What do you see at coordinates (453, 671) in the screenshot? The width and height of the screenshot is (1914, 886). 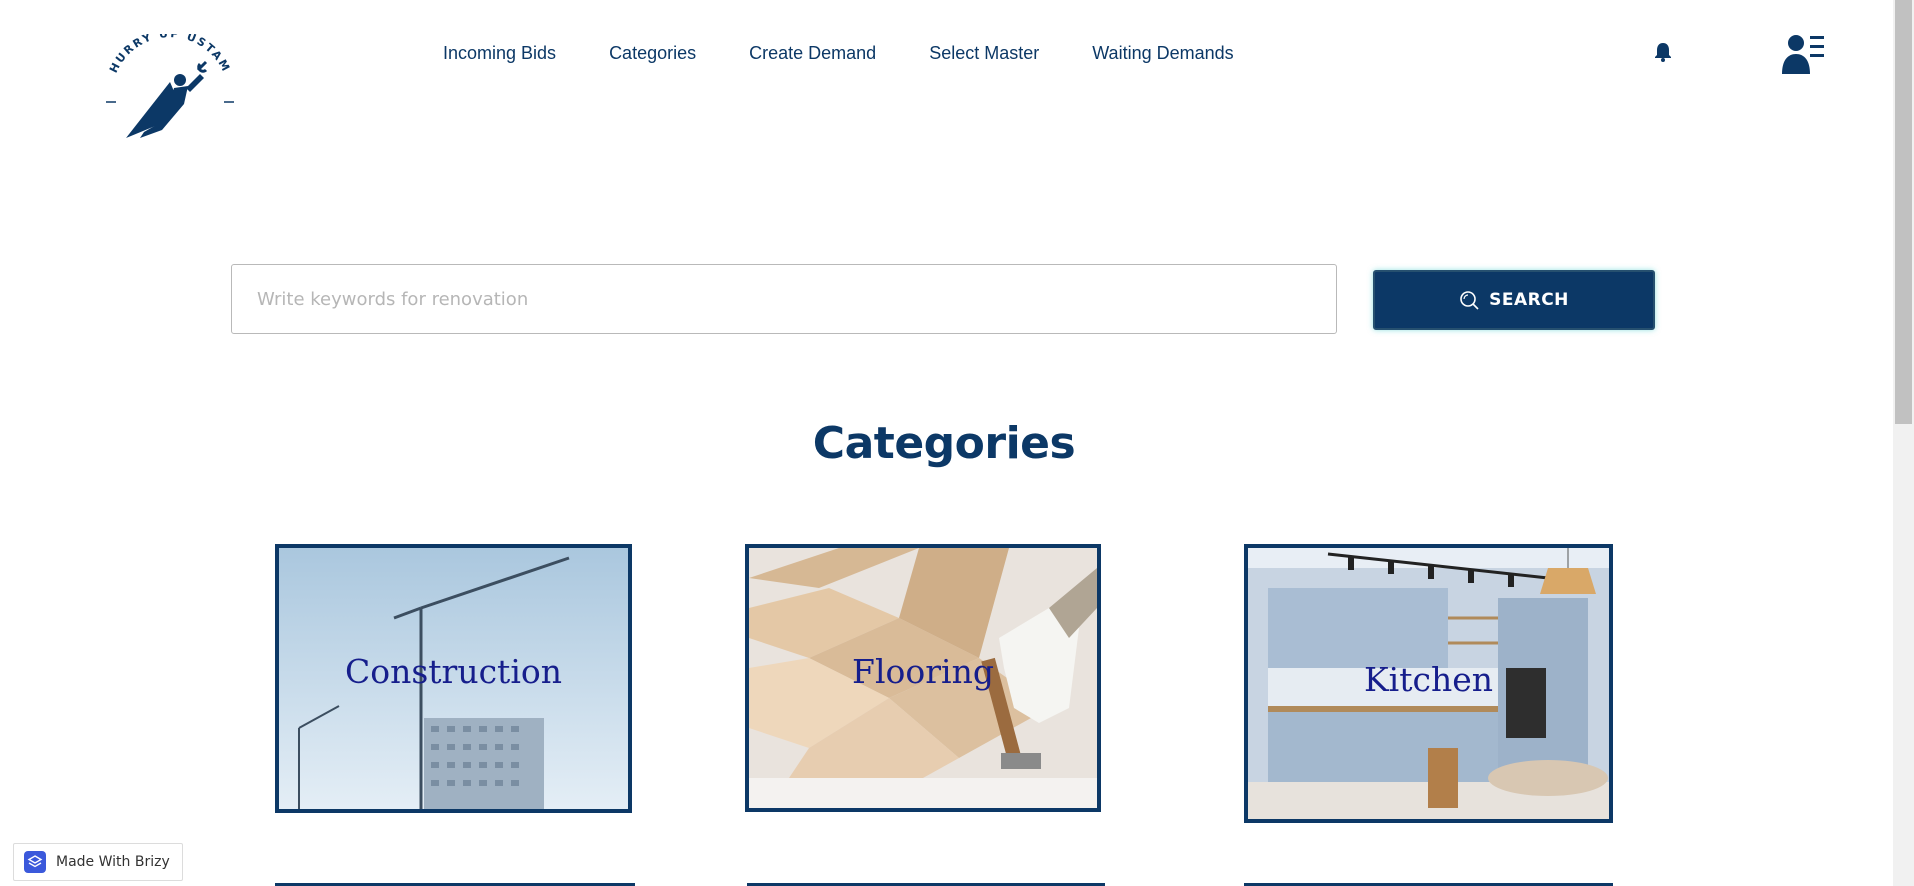 I see `category-label-construction: Construction` at bounding box center [453, 671].